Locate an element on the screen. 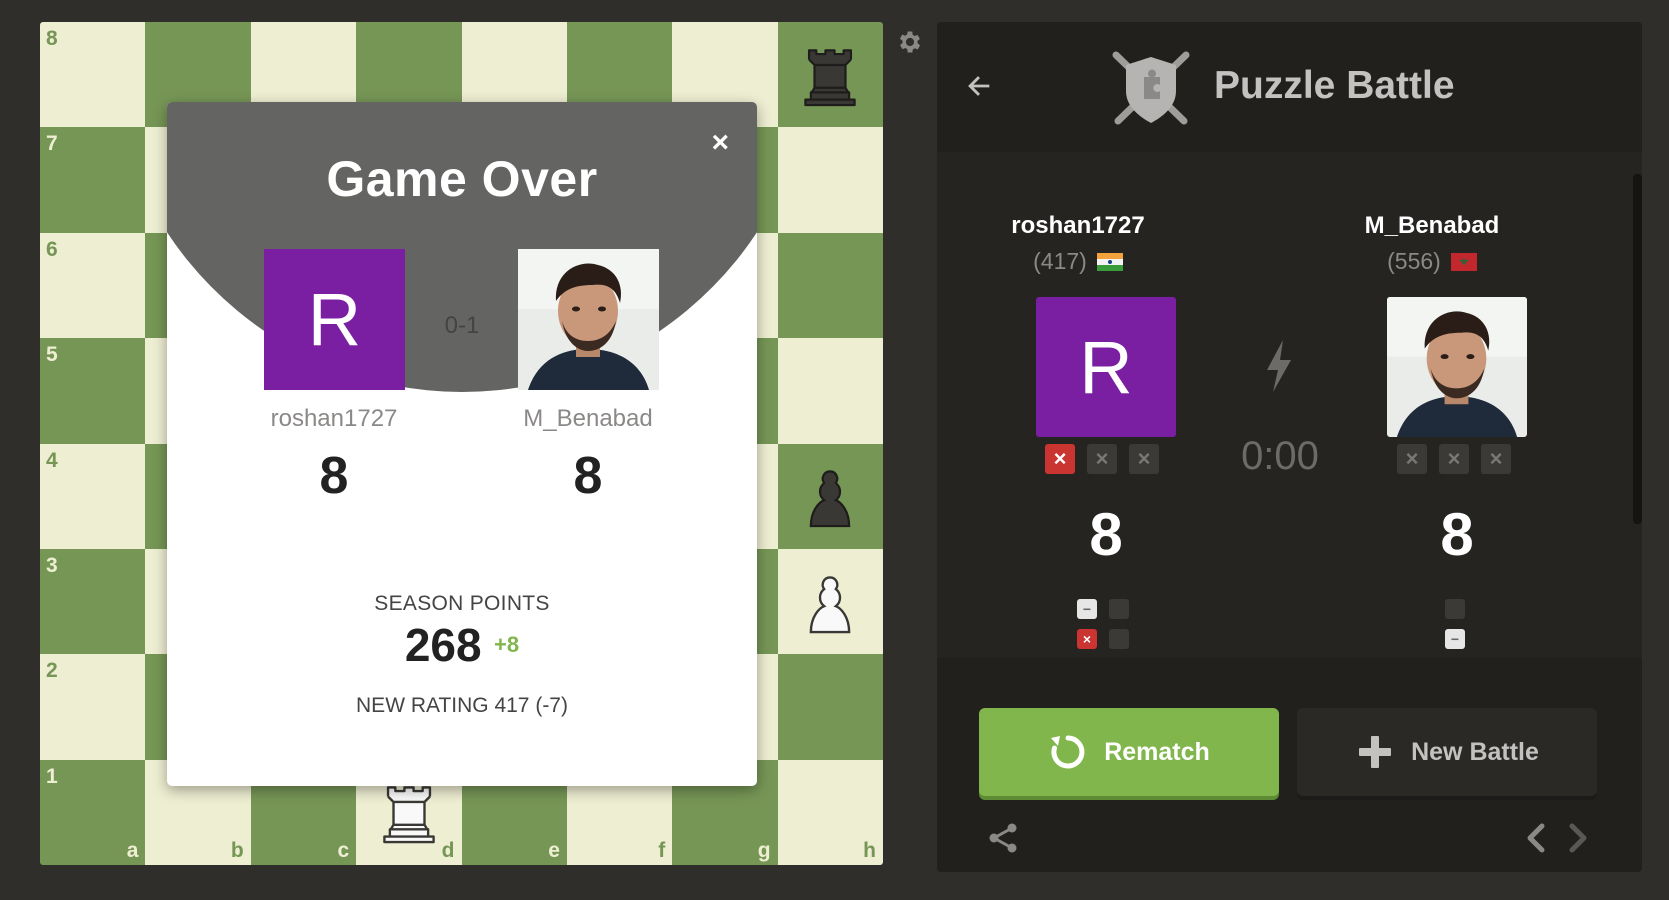 The height and width of the screenshot is (900, 1669). rank-label: 8 is located at coordinates (52, 38).